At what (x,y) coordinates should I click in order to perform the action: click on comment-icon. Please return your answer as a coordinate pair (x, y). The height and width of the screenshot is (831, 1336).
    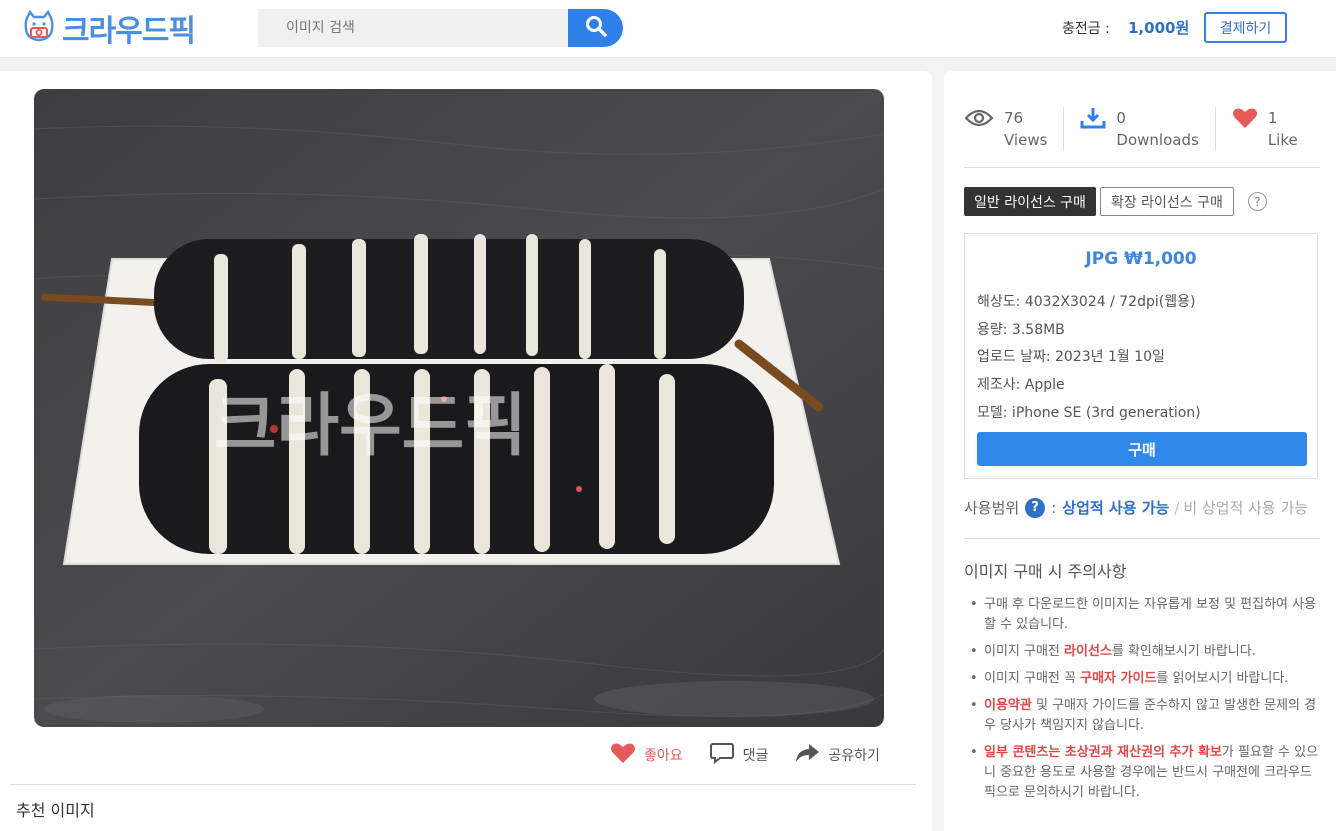
    Looking at the image, I should click on (722, 755).